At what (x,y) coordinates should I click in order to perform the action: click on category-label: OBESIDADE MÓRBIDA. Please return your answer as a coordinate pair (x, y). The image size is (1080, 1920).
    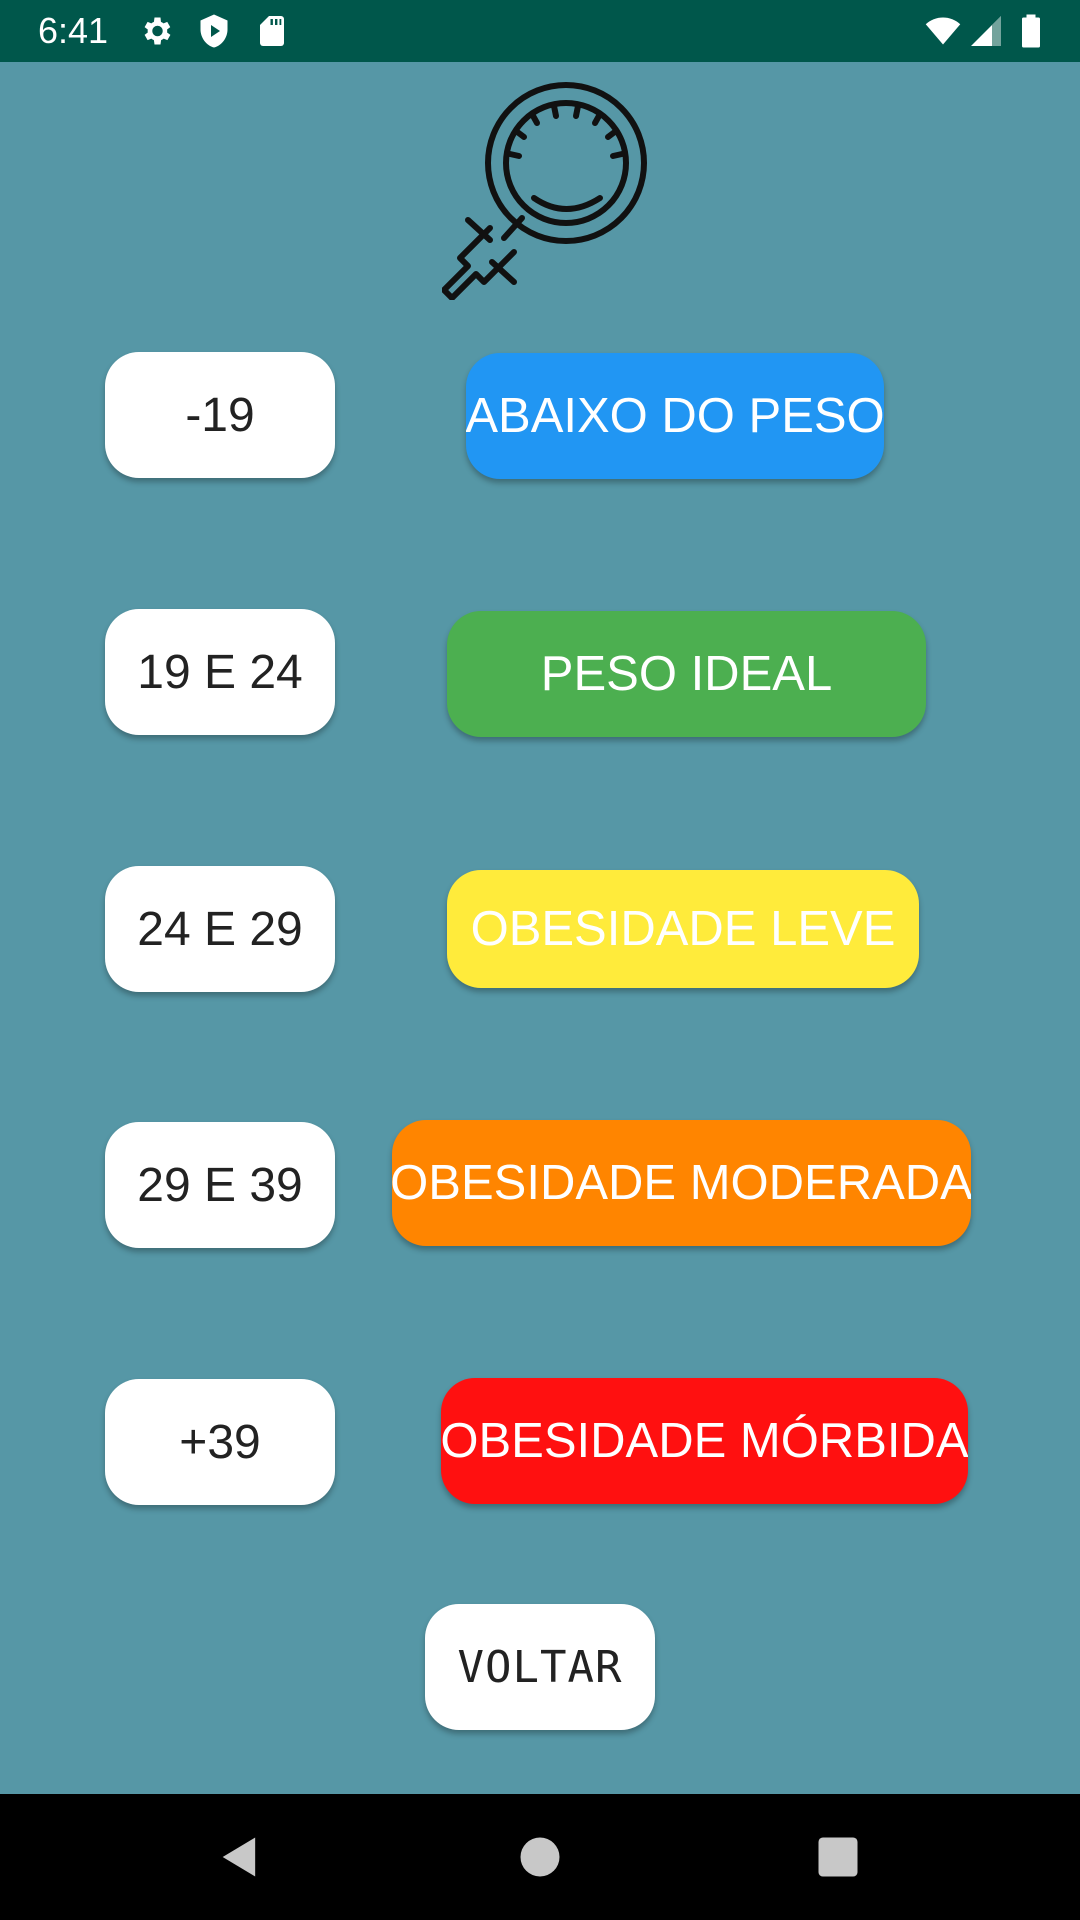
    Looking at the image, I should click on (704, 1441).